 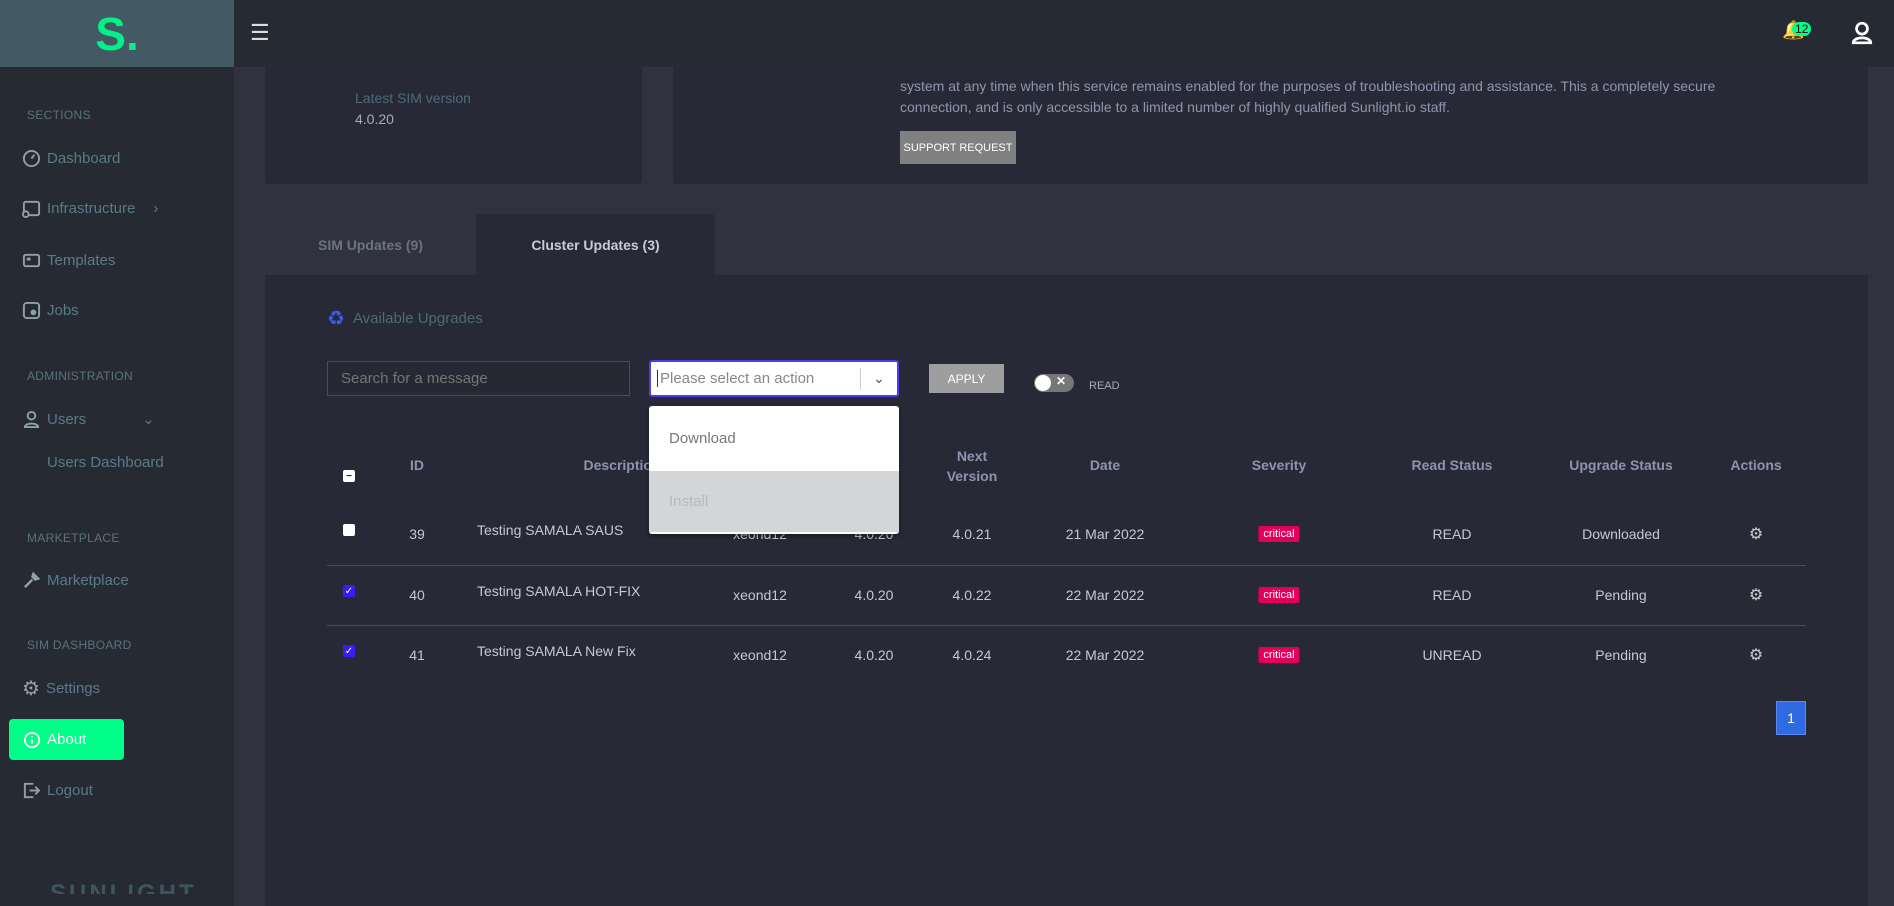 What do you see at coordinates (349, 530) in the screenshot?
I see `row-checkbox` at bounding box center [349, 530].